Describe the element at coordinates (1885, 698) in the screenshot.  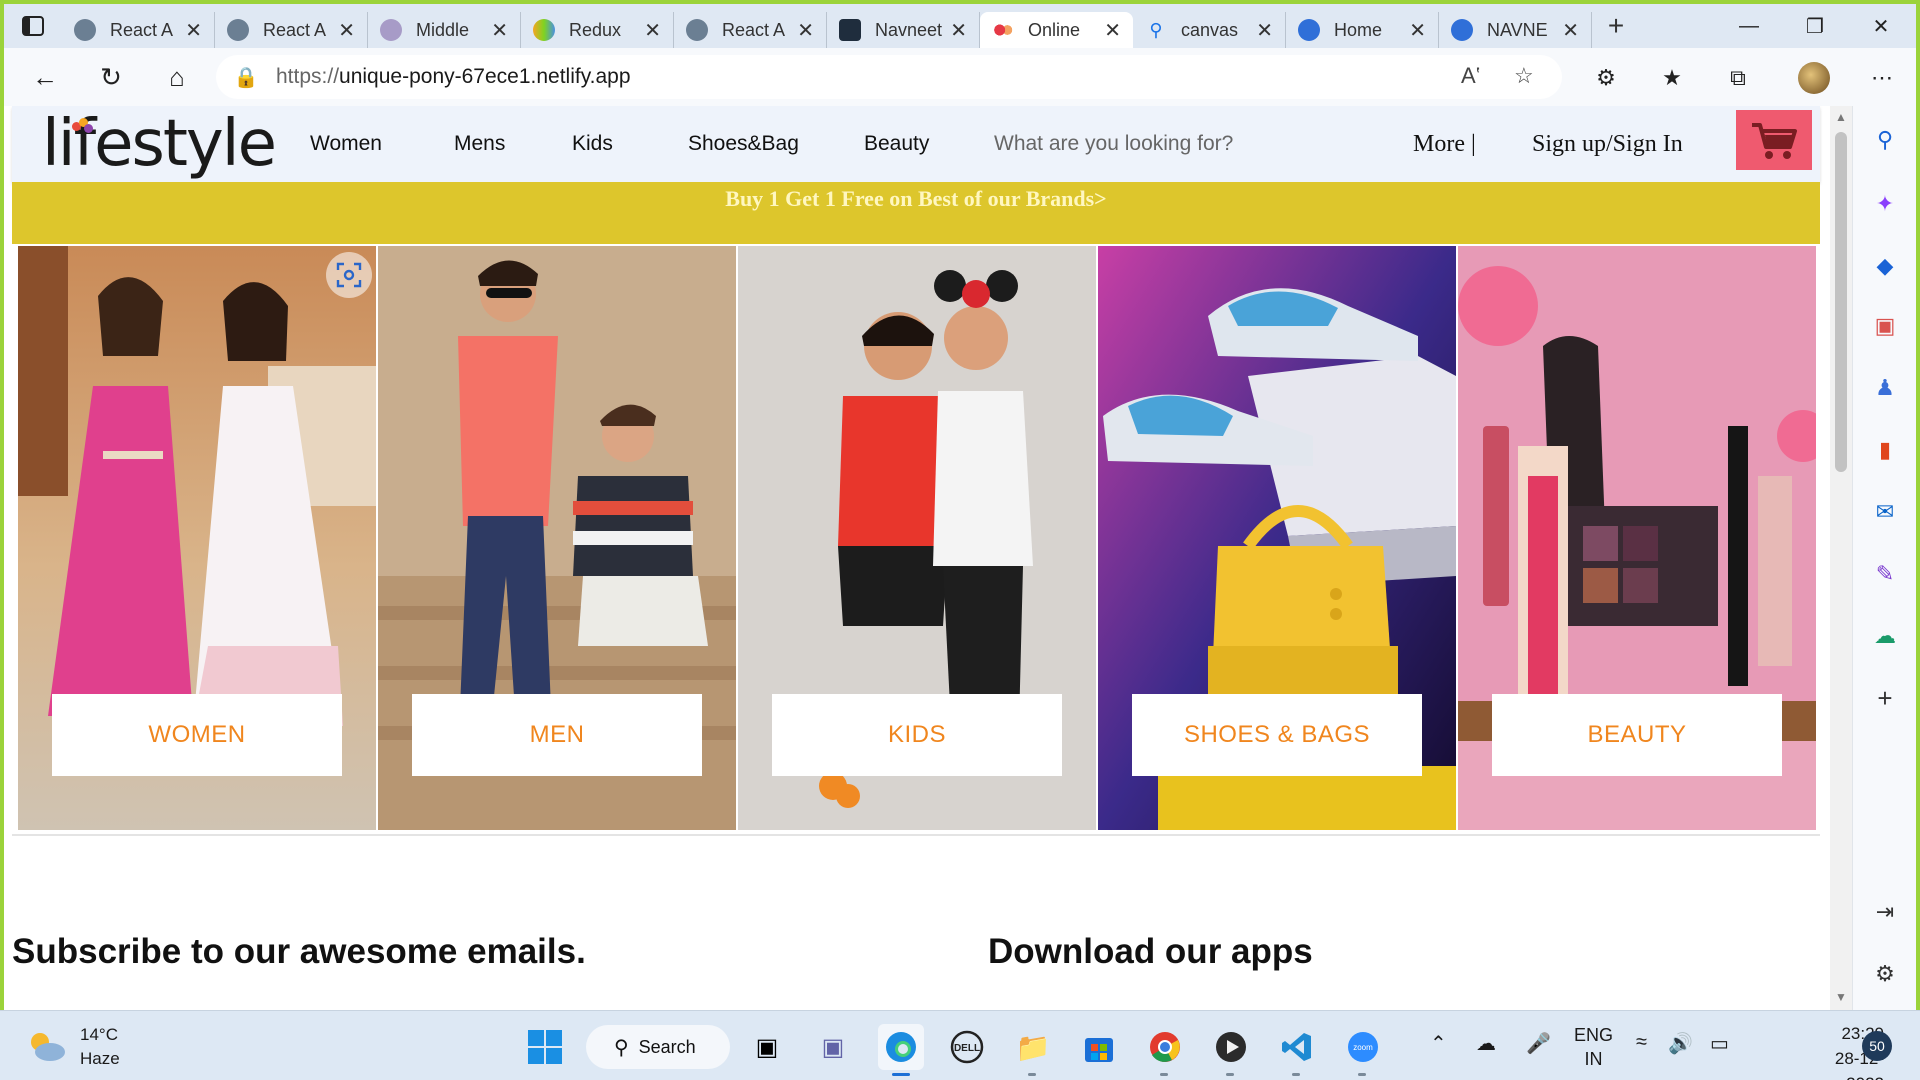
I see `add-sidebar-icon: +` at that location.